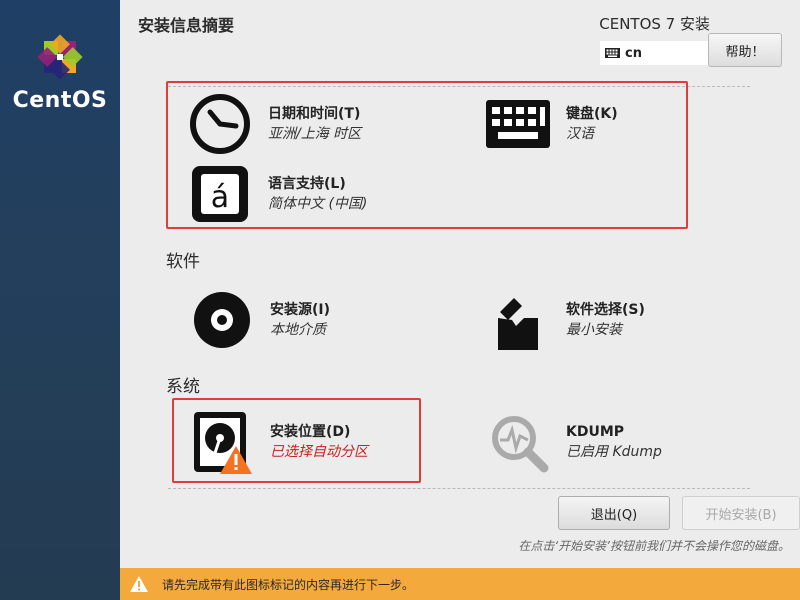  Describe the element at coordinates (565, 320) in the screenshot. I see `software-selection-spoke: 软件选择(S) 最小安装` at that location.